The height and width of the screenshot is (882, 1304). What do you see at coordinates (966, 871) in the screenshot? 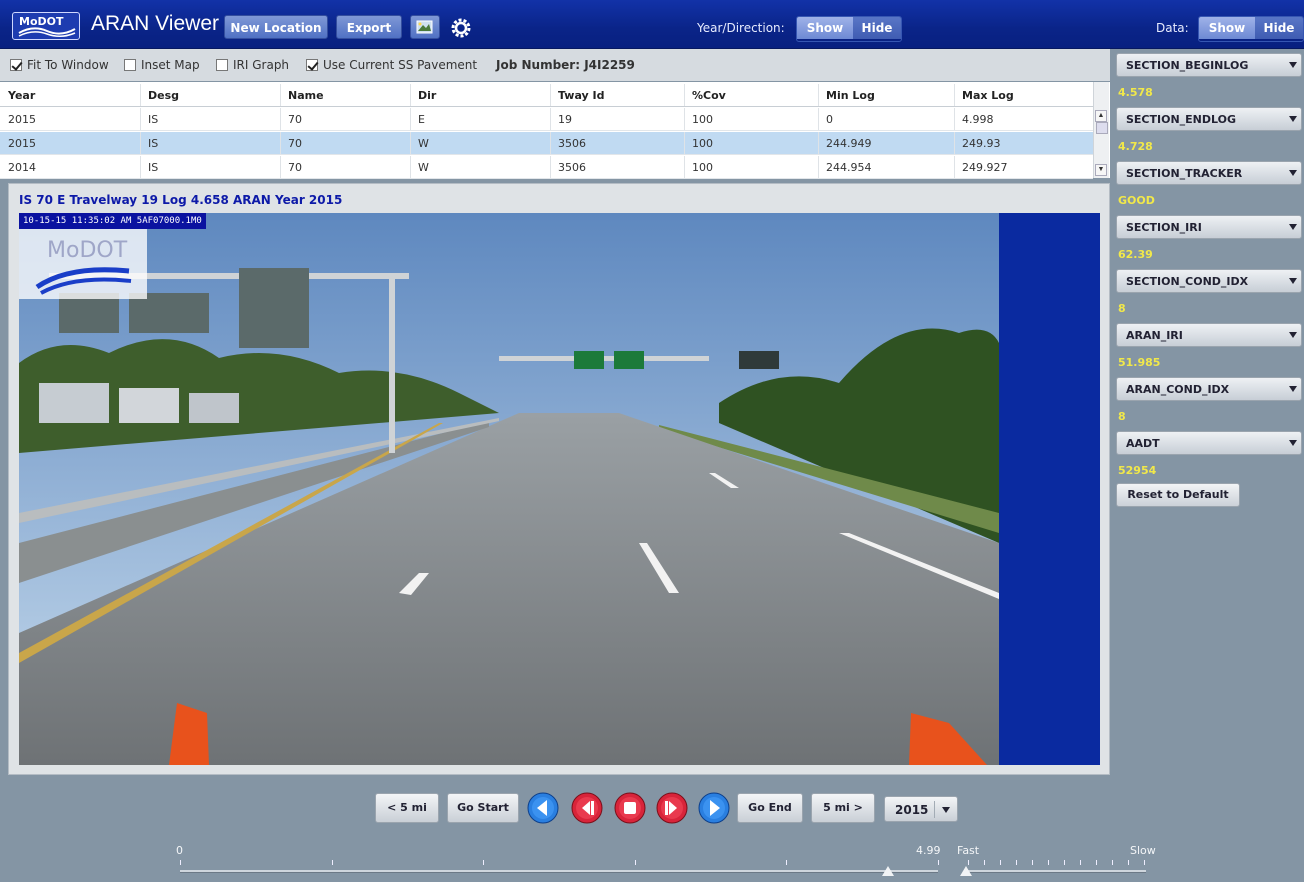
I see `speed-slider-thumb` at bounding box center [966, 871].